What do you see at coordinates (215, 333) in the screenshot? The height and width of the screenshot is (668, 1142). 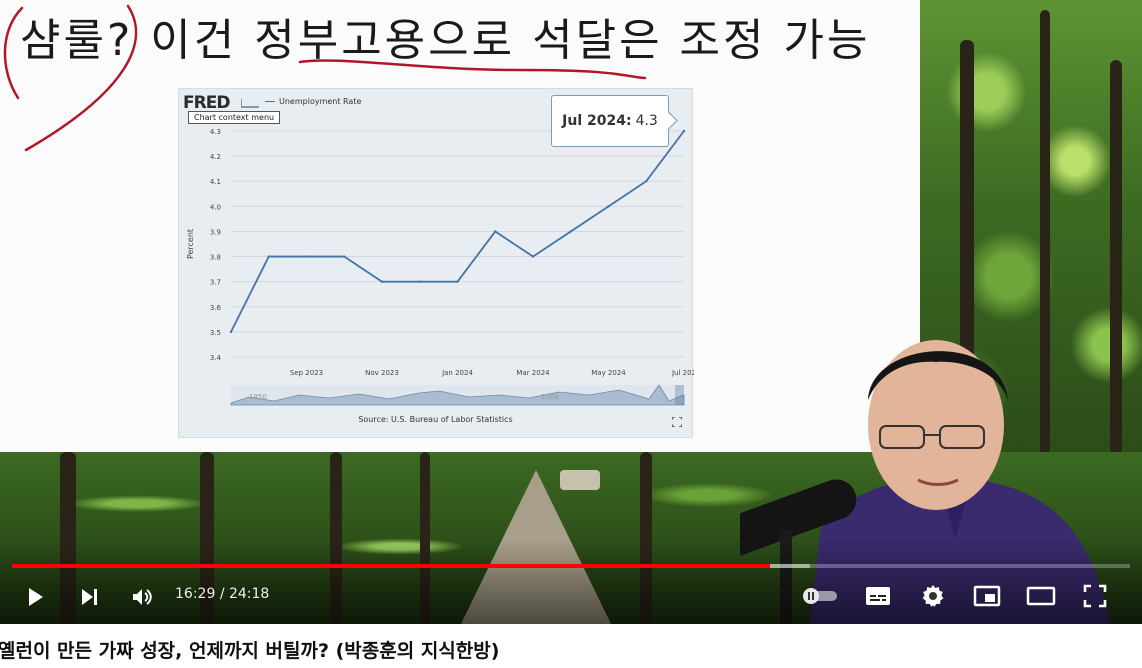 I see `y-tick-label: 3.5` at bounding box center [215, 333].